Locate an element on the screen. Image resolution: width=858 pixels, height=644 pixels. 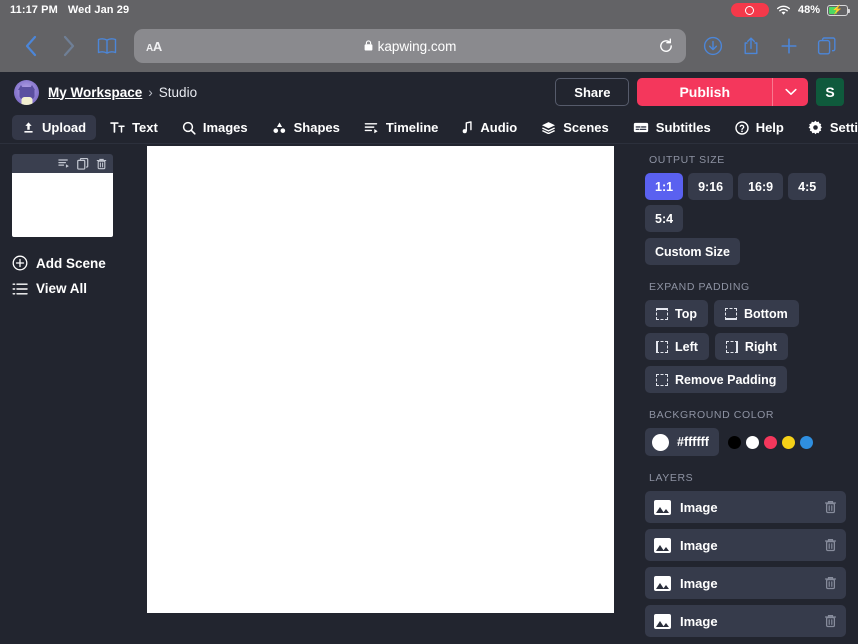
help-circle-icon is located at coordinates (741, 127).